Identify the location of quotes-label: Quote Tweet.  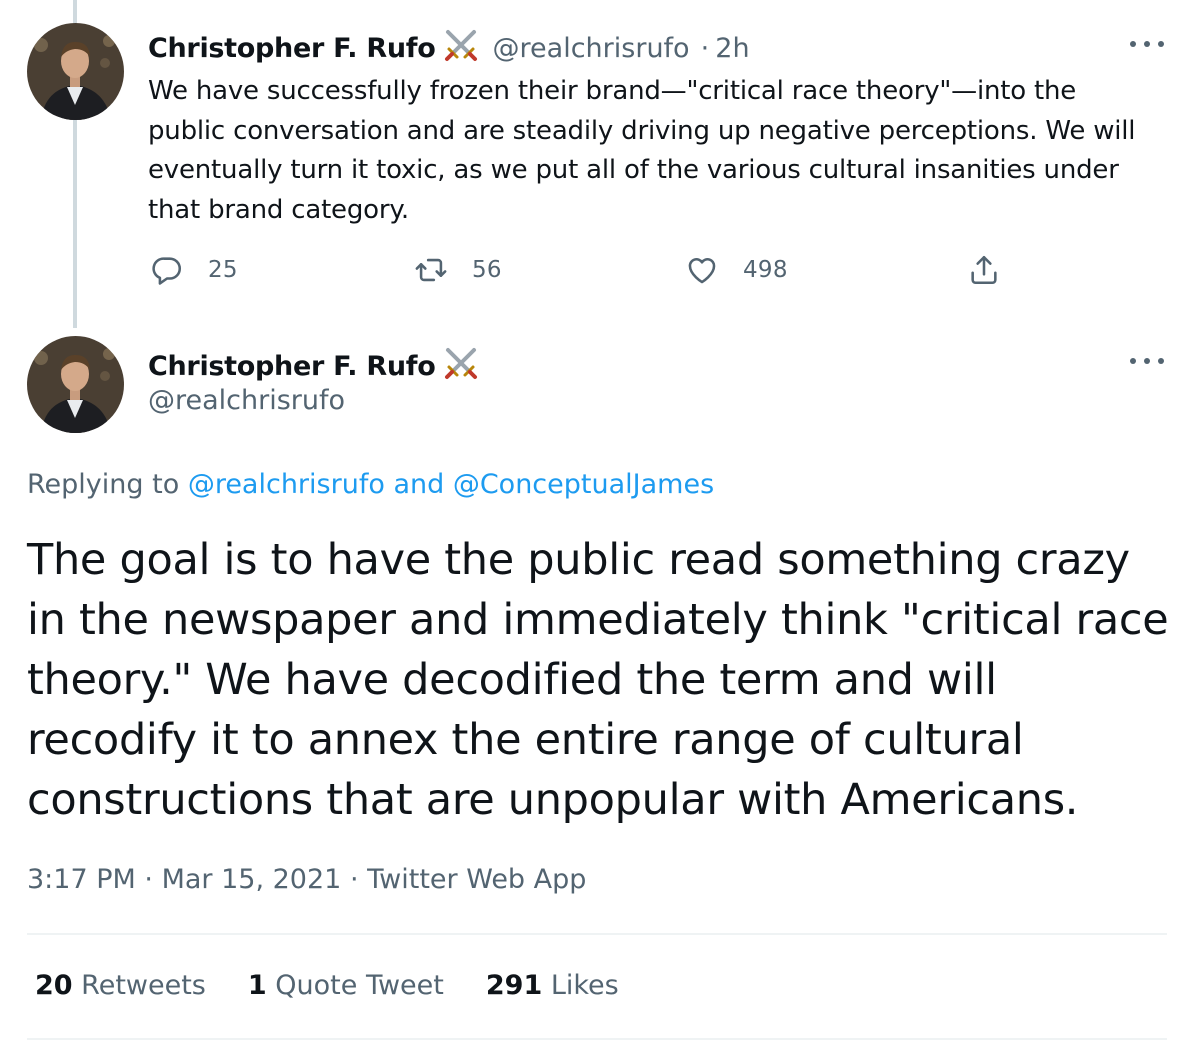
(359, 985).